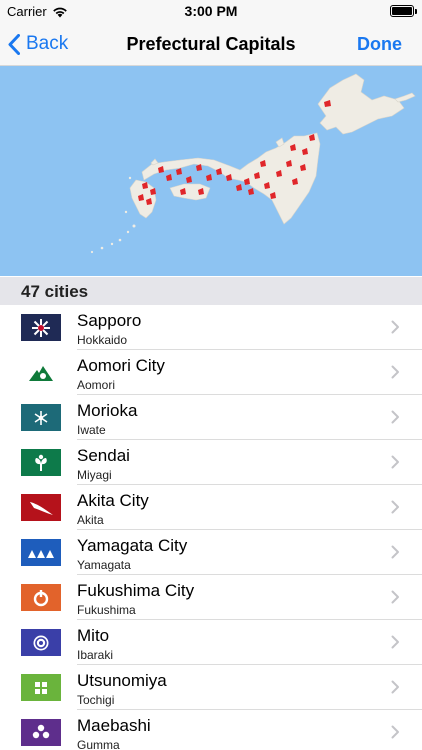 The height and width of the screenshot is (750, 422). Describe the element at coordinates (103, 455) in the screenshot. I see `city-name: Sendai` at that location.